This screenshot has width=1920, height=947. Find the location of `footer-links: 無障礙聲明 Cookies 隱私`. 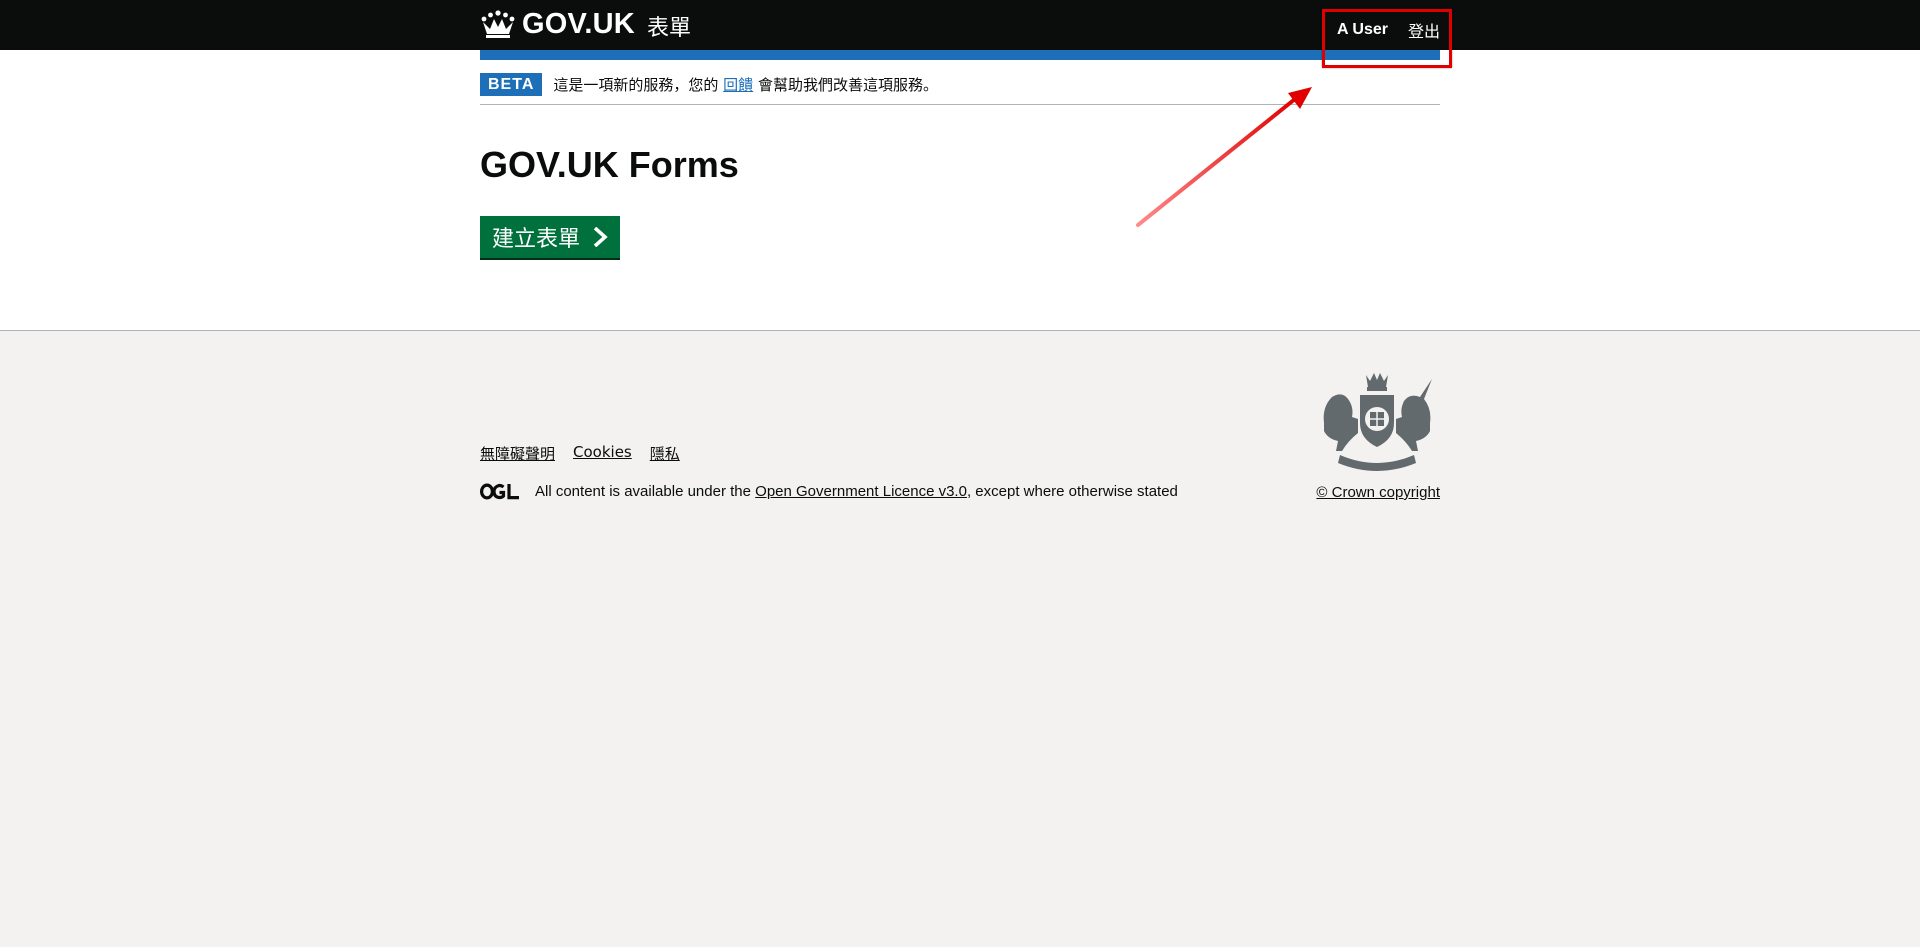

footer-links: 無障礙聲明 Cookies 隱私 is located at coordinates (580, 453).